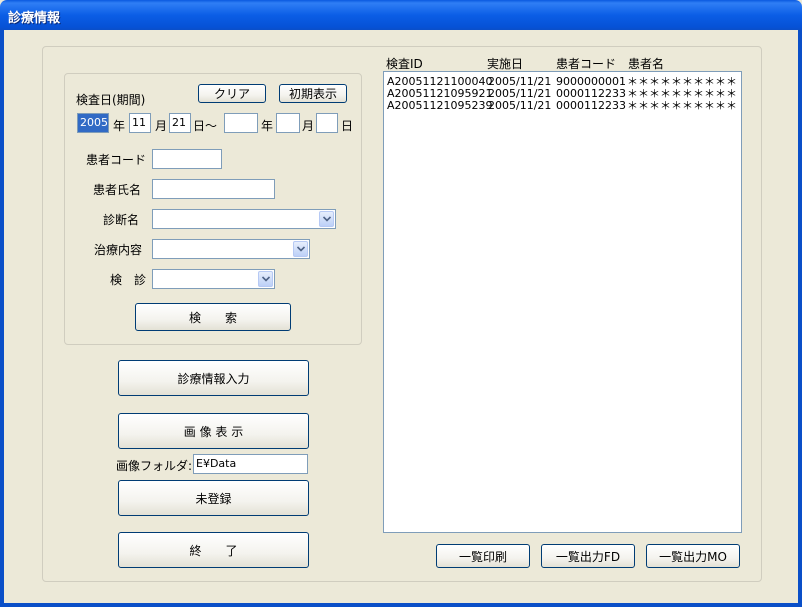 The height and width of the screenshot is (607, 802). What do you see at coordinates (313, 93) in the screenshot?
I see `reset-display-button: 初期表示` at bounding box center [313, 93].